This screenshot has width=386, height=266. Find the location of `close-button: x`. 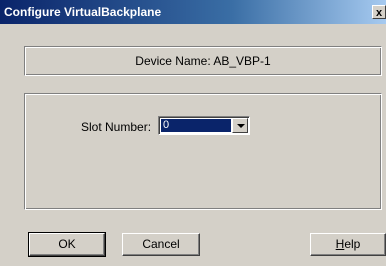

close-button: x is located at coordinates (379, 12).